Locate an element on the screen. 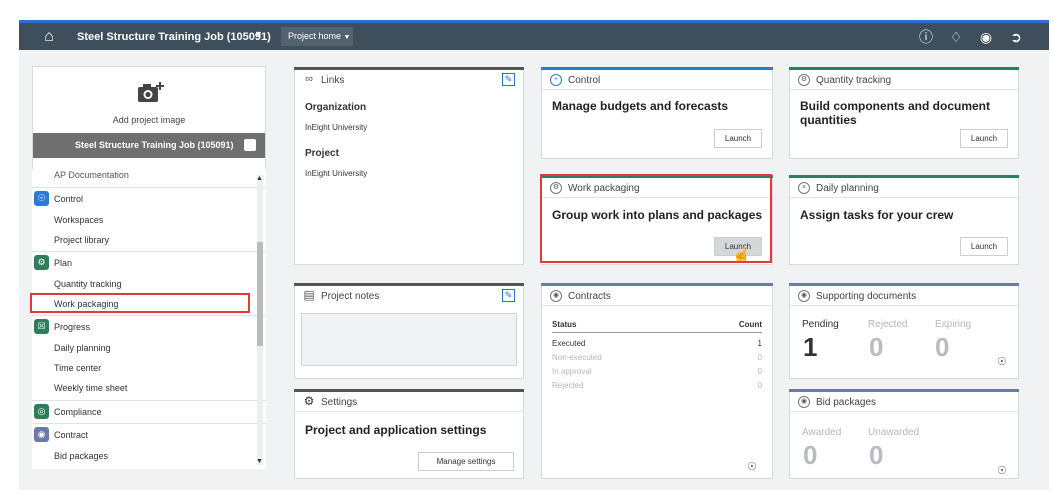 The height and width of the screenshot is (494, 1053). tile-description: Manage budgets and forecasts is located at coordinates (640, 106).